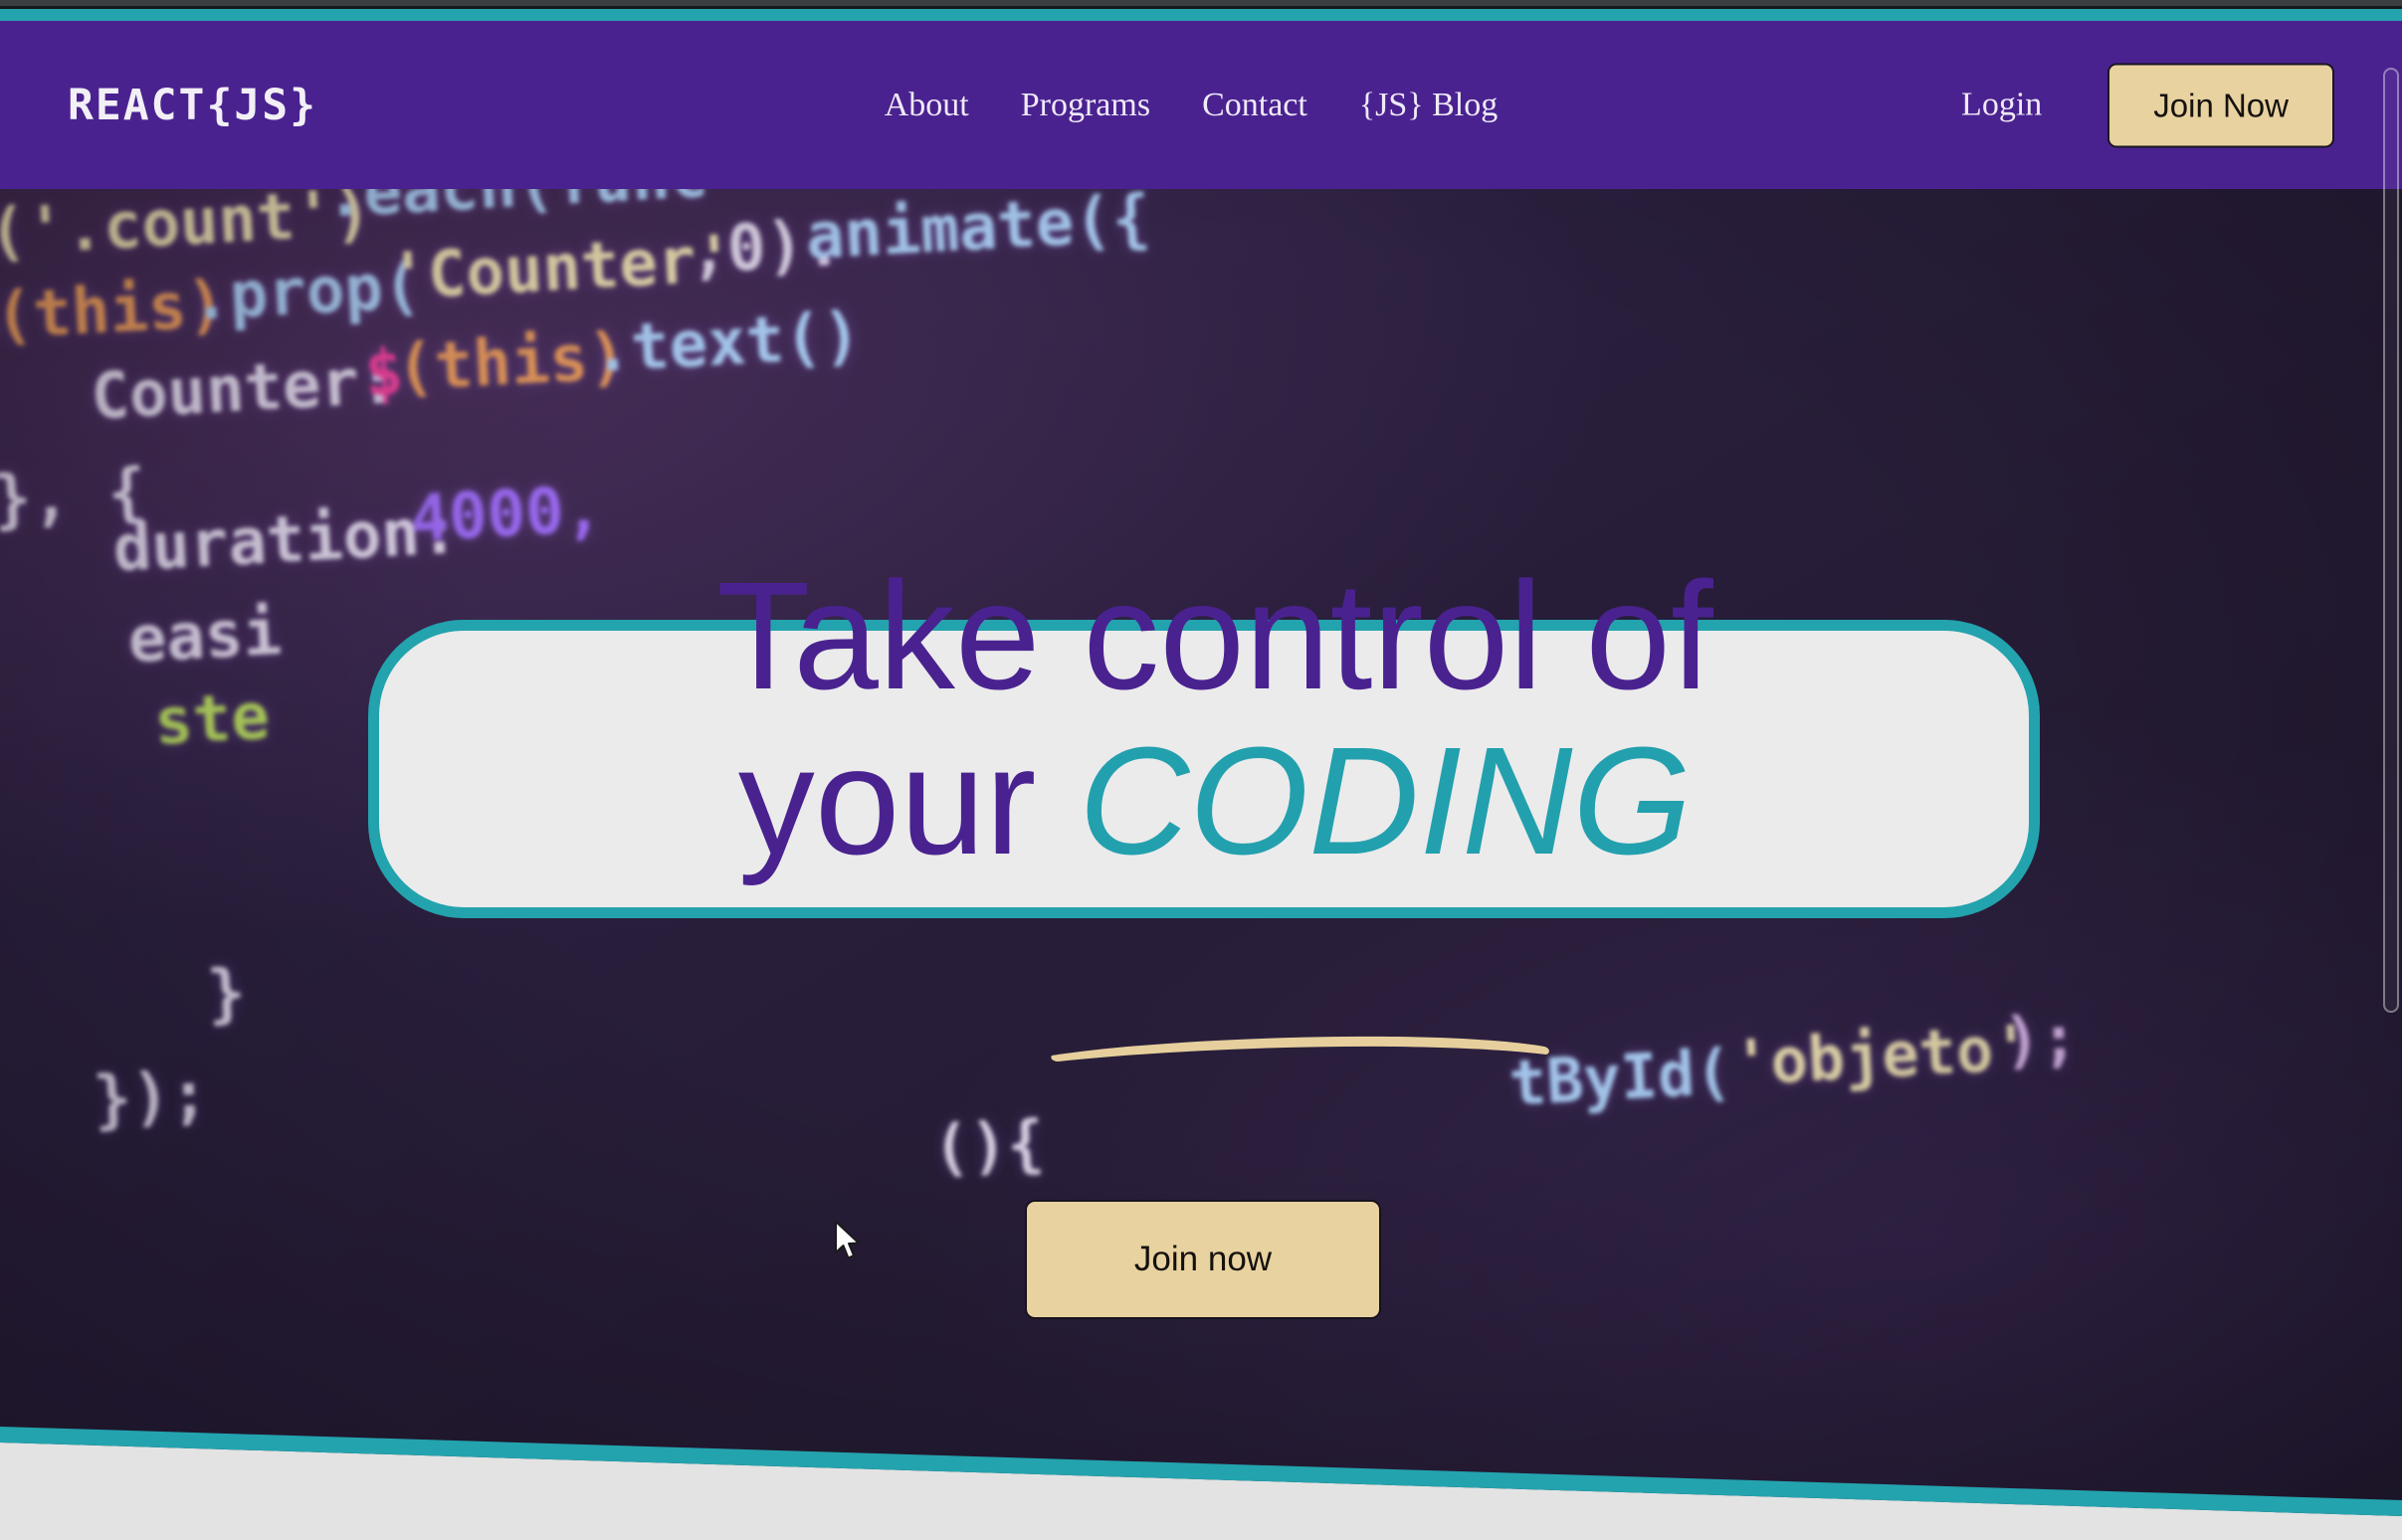 The width and height of the screenshot is (2402, 1540). Describe the element at coordinates (2220, 105) in the screenshot. I see `join-now-header-button: Join Now` at that location.